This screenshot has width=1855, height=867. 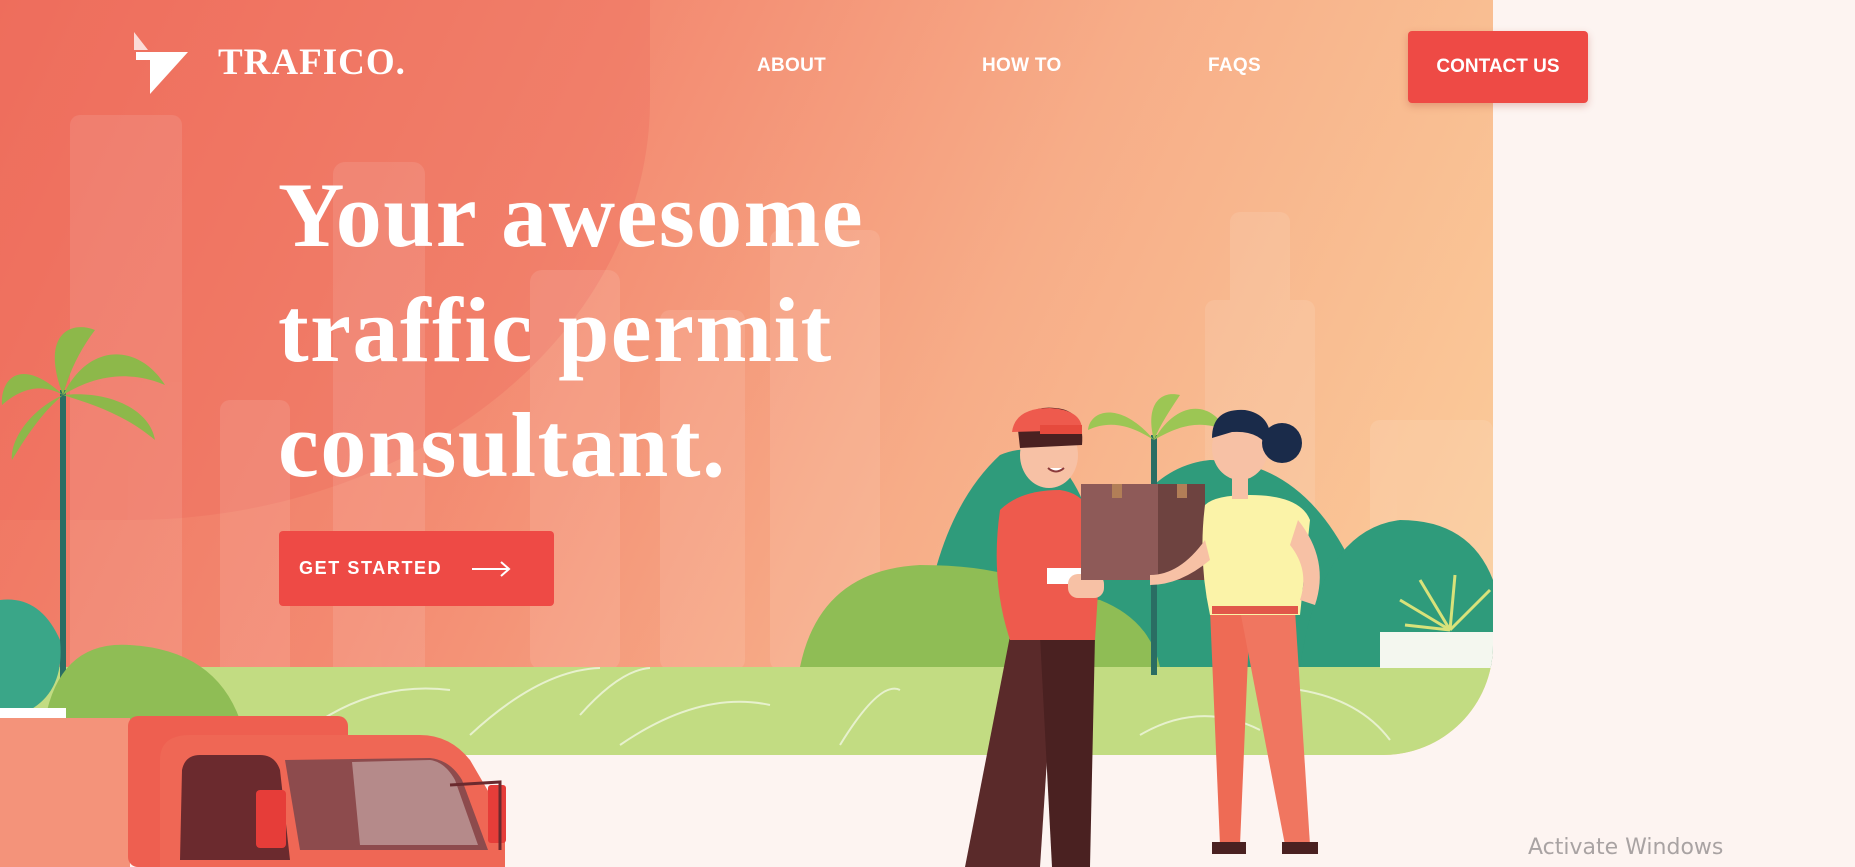 What do you see at coordinates (571, 215) in the screenshot?
I see `hero-headline-line-1: Your awesome` at bounding box center [571, 215].